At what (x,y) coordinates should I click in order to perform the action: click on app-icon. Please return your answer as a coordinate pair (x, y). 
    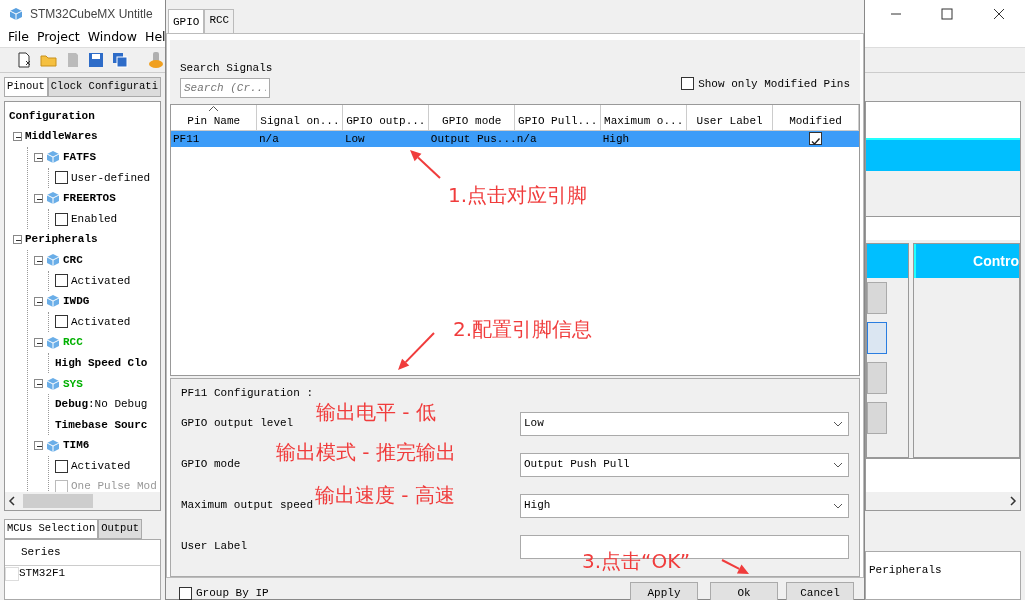
    Looking at the image, I should click on (16, 14).